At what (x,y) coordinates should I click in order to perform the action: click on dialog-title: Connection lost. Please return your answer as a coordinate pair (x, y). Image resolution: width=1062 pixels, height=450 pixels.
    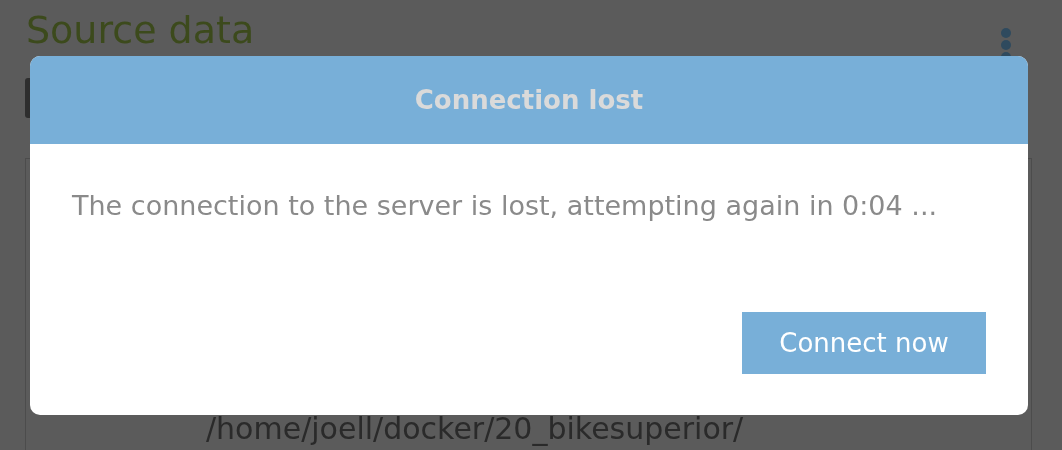
    Looking at the image, I should click on (529, 100).